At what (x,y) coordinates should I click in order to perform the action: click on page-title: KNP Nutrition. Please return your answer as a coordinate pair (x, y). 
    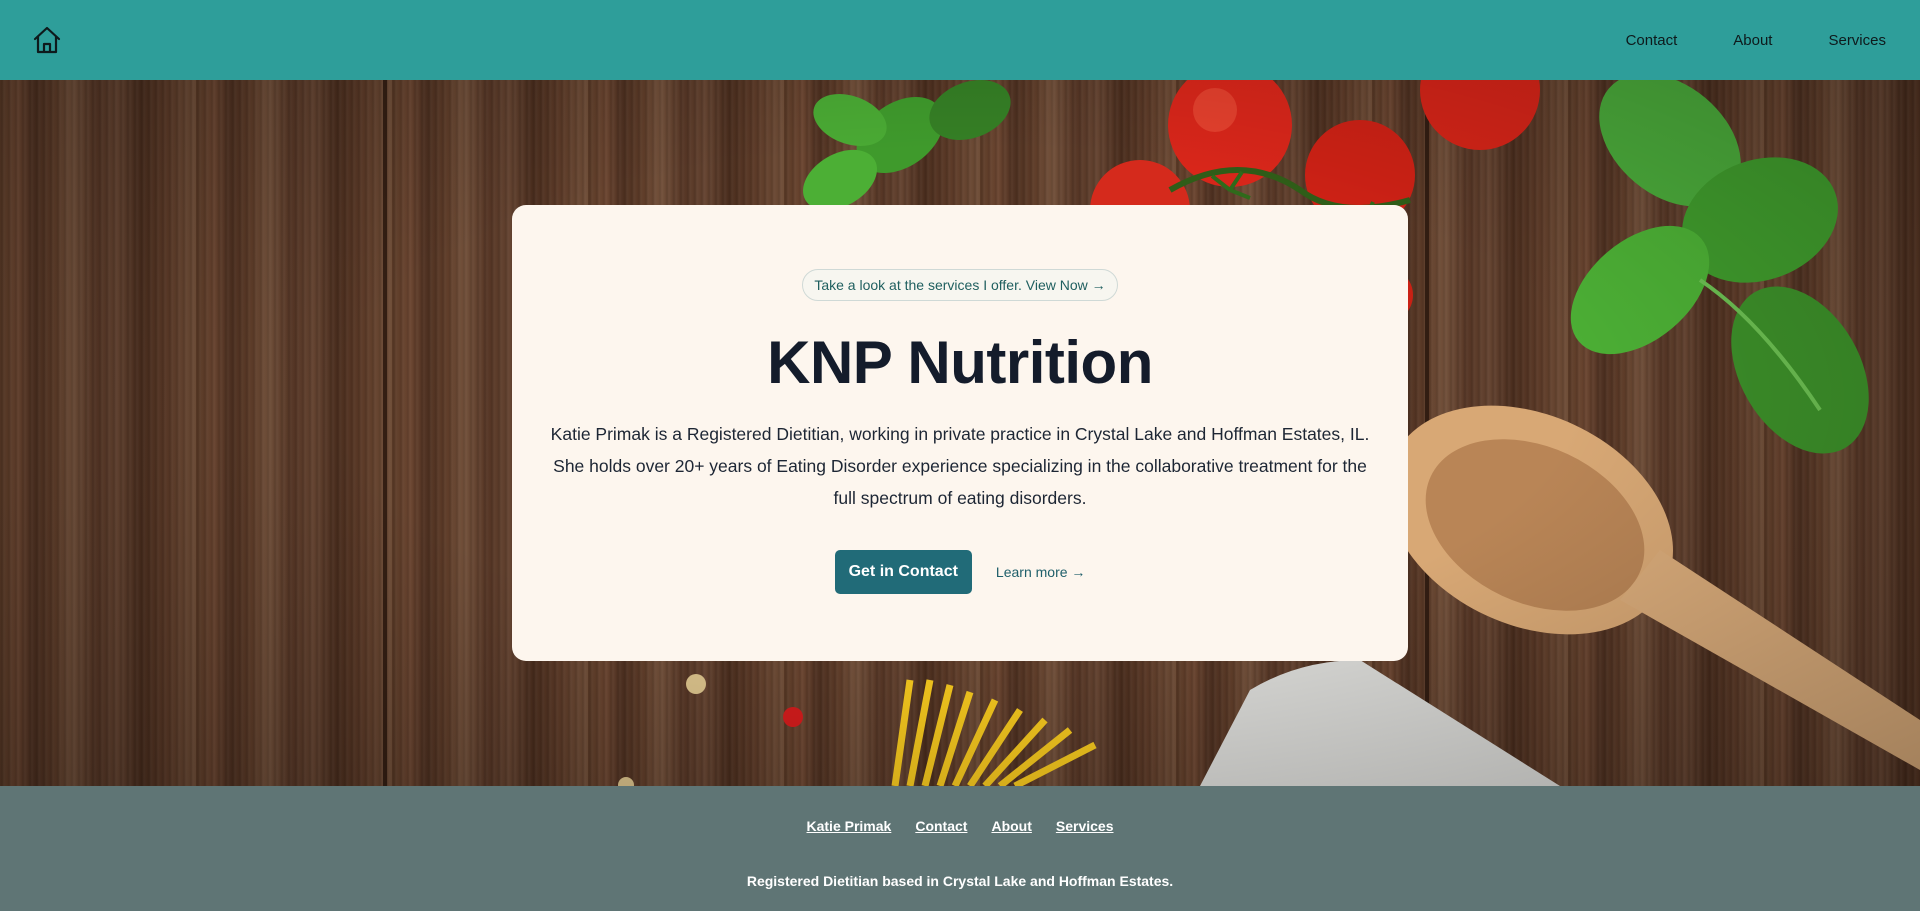
    Looking at the image, I should click on (960, 362).